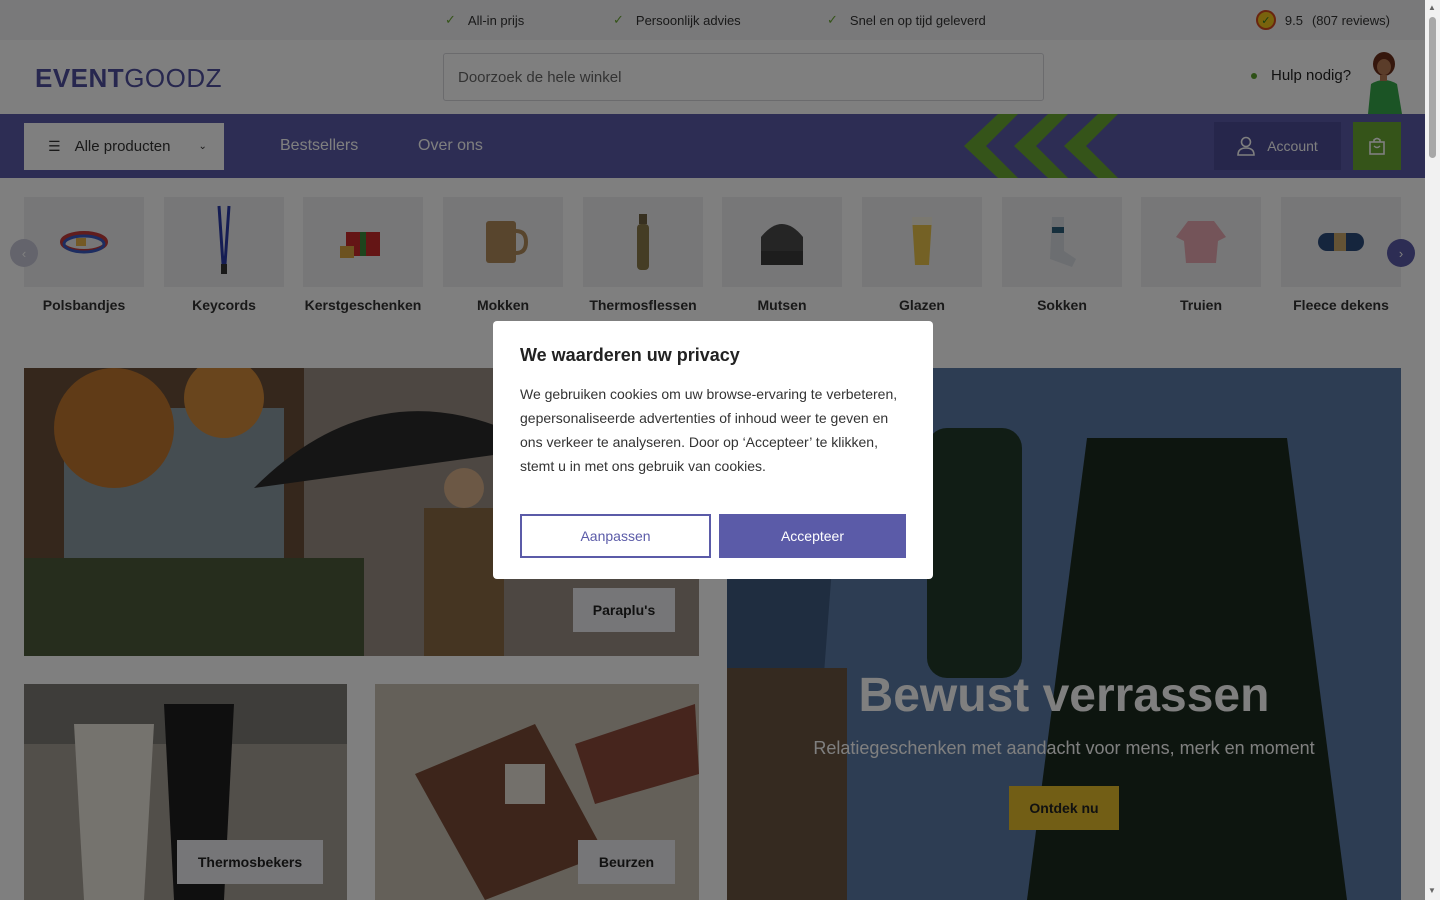 This screenshot has height=900, width=1440. Describe the element at coordinates (1432, 87) in the screenshot. I see `scrollbar-thumb` at that location.